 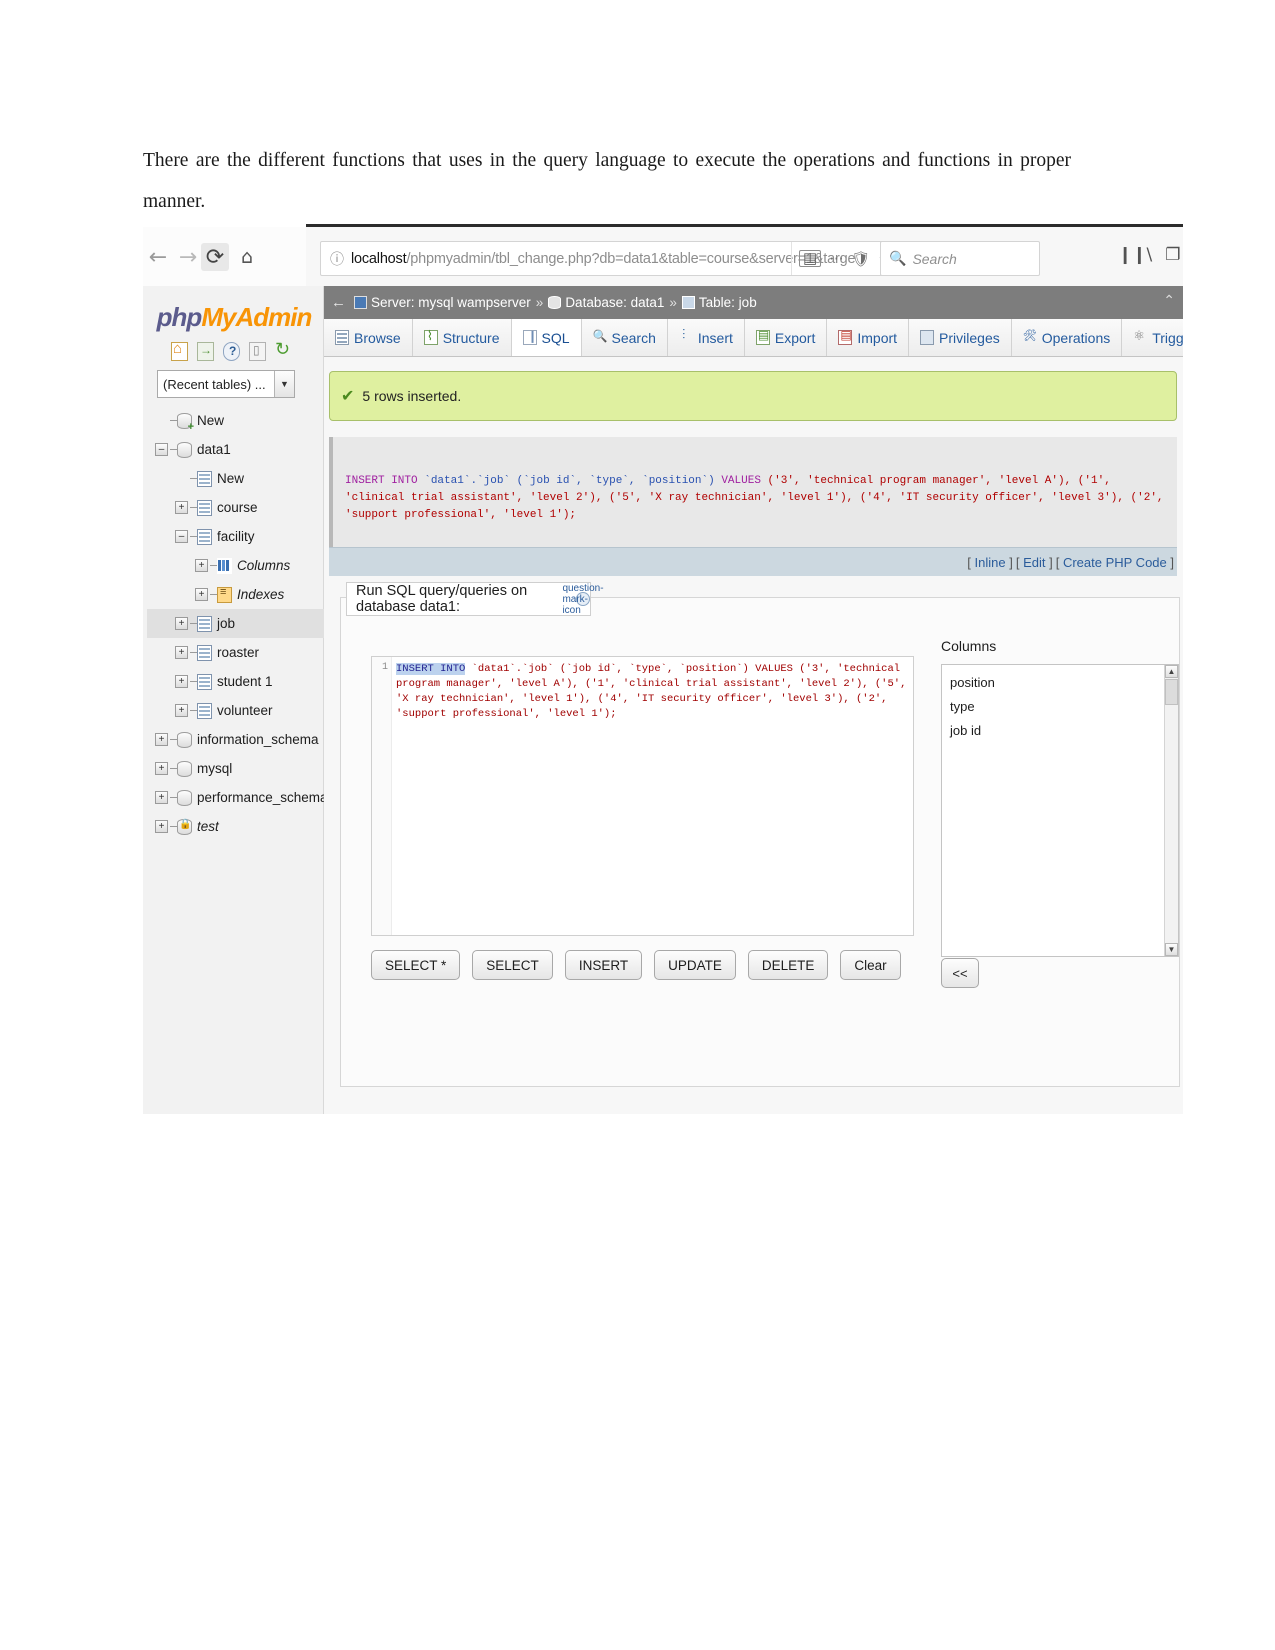 I want to click on tree-item-label: job, so click(x=226, y=623).